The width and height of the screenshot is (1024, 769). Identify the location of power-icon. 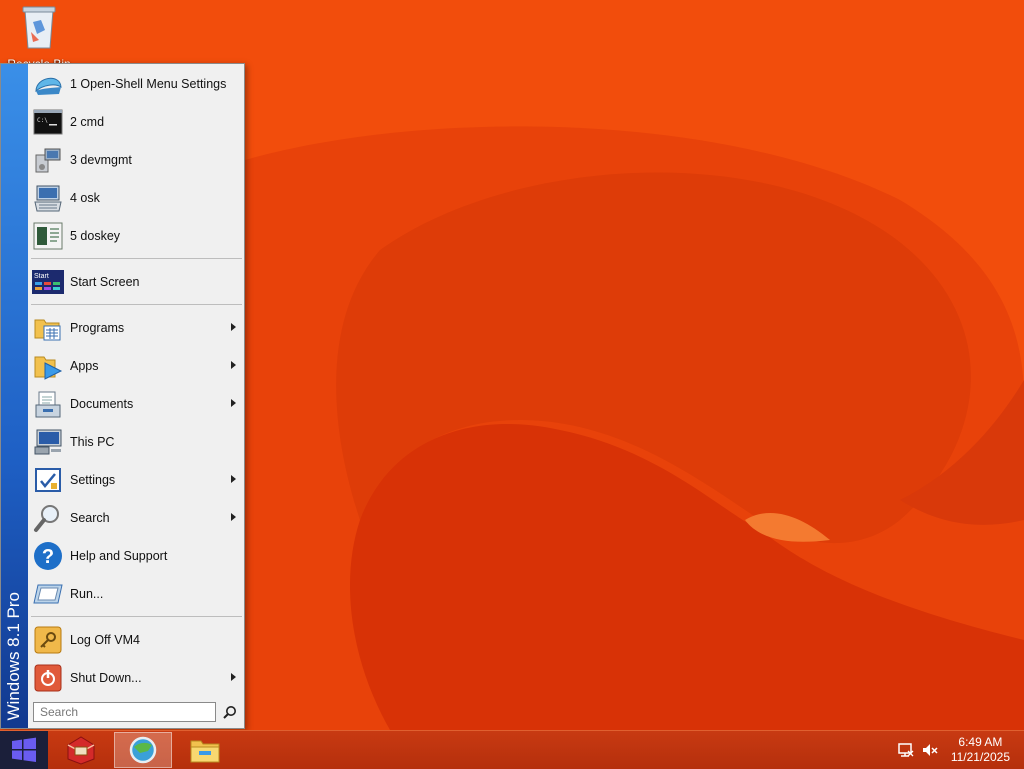
(48, 678).